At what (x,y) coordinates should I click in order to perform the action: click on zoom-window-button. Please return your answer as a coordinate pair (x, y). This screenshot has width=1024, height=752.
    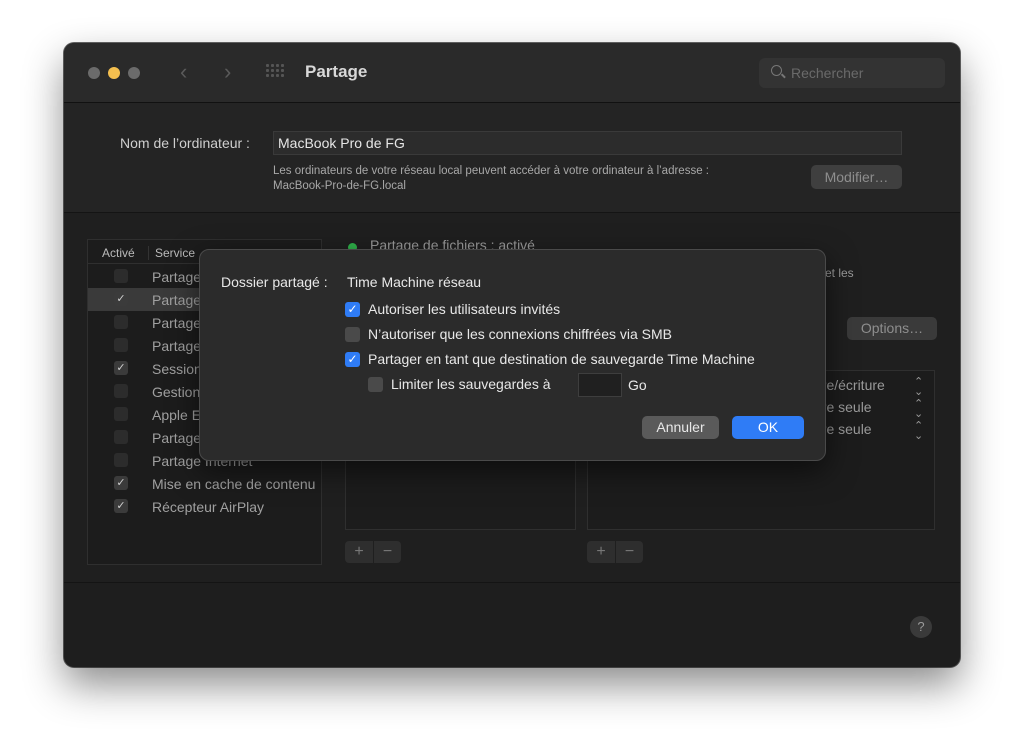
    Looking at the image, I should click on (134, 73).